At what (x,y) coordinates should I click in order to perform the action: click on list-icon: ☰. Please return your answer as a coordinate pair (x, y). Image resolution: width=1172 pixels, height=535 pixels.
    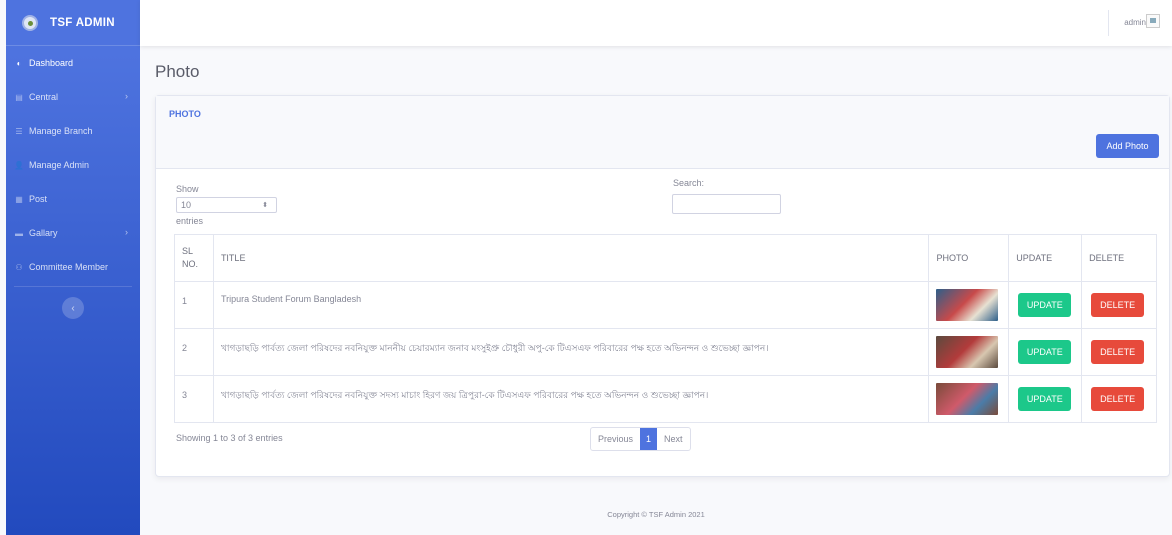
    Looking at the image, I should click on (19, 131).